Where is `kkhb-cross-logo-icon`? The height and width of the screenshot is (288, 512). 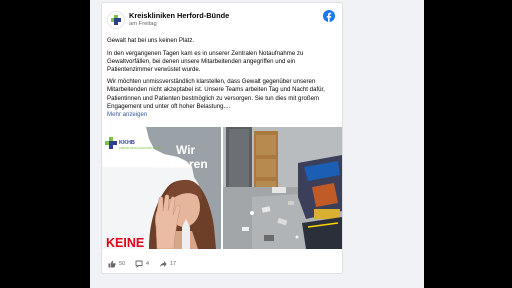 kkhb-cross-logo-icon is located at coordinates (116, 20).